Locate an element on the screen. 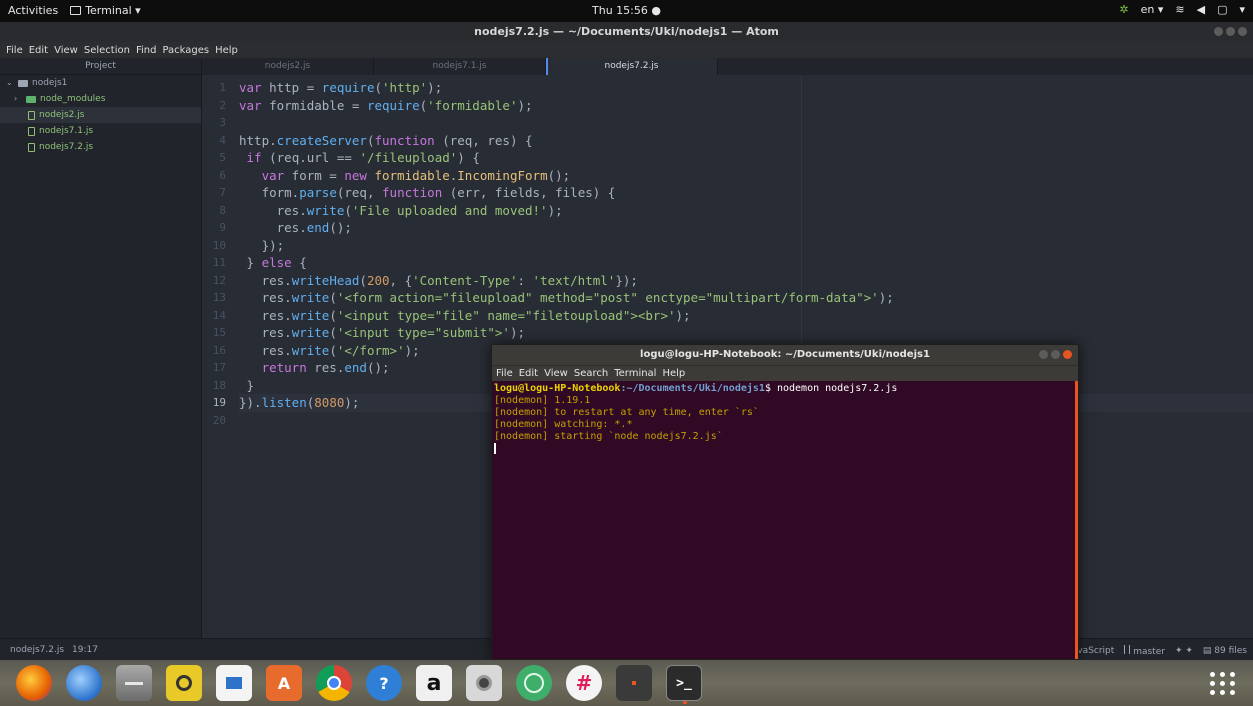 The image size is (1253, 706). tab-nodejs2: nodejs2.js is located at coordinates (288, 66).